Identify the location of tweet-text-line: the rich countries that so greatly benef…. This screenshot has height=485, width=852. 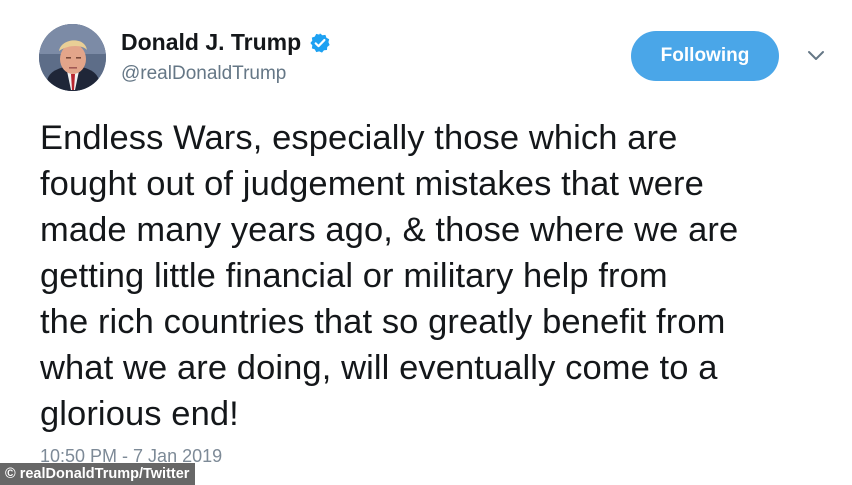
(383, 322).